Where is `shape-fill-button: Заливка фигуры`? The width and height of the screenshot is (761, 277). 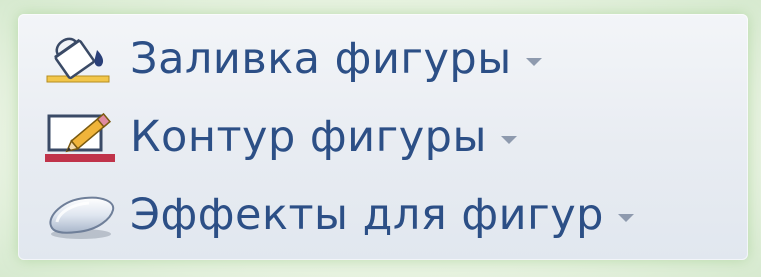 shape-fill-button: Заливка фигуры is located at coordinates (290, 59).